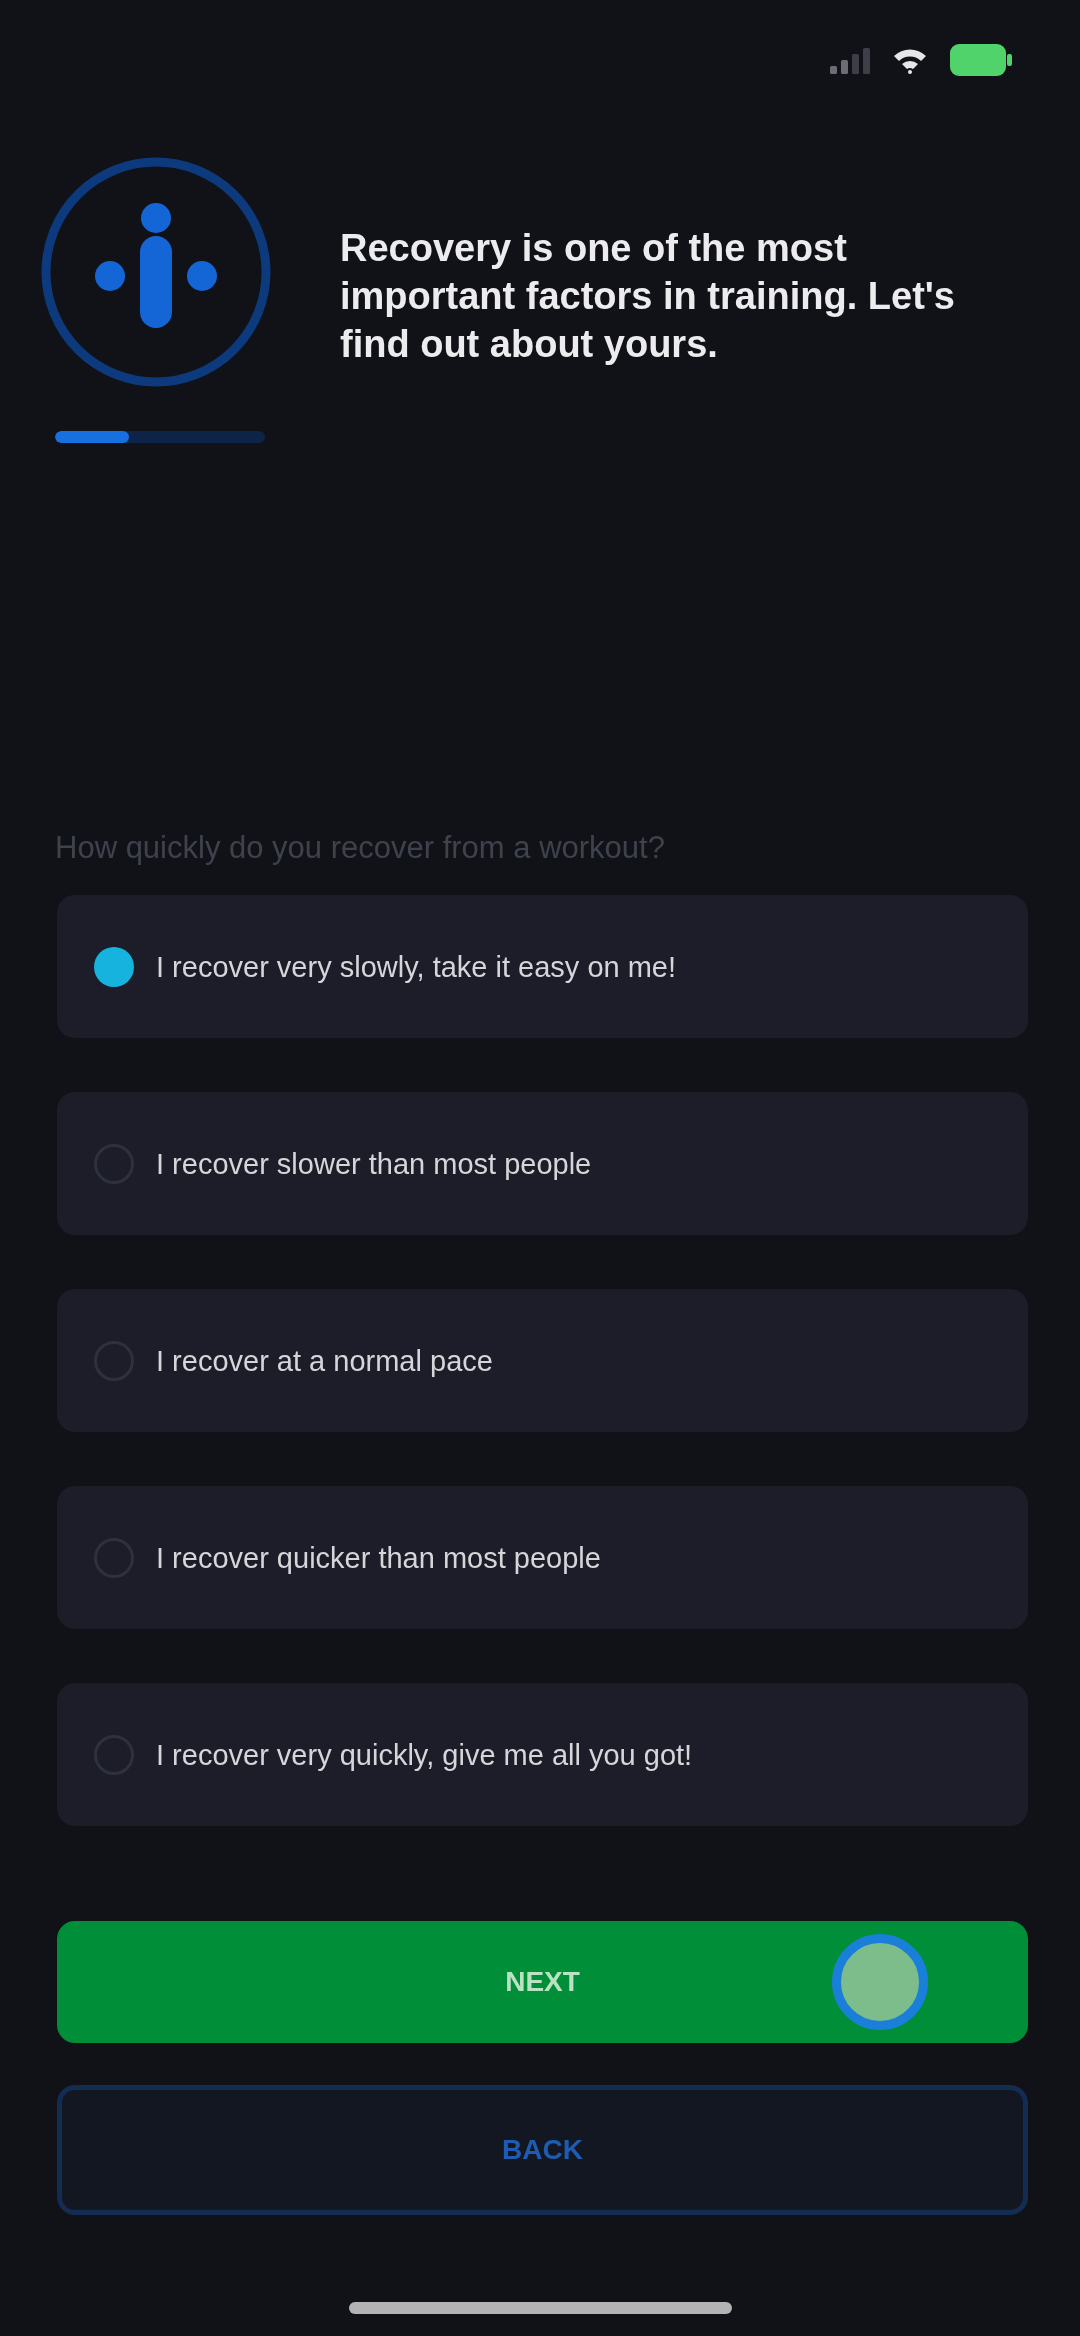  What do you see at coordinates (542, 1163) in the screenshot?
I see `answer-option: I recover slower than most people` at bounding box center [542, 1163].